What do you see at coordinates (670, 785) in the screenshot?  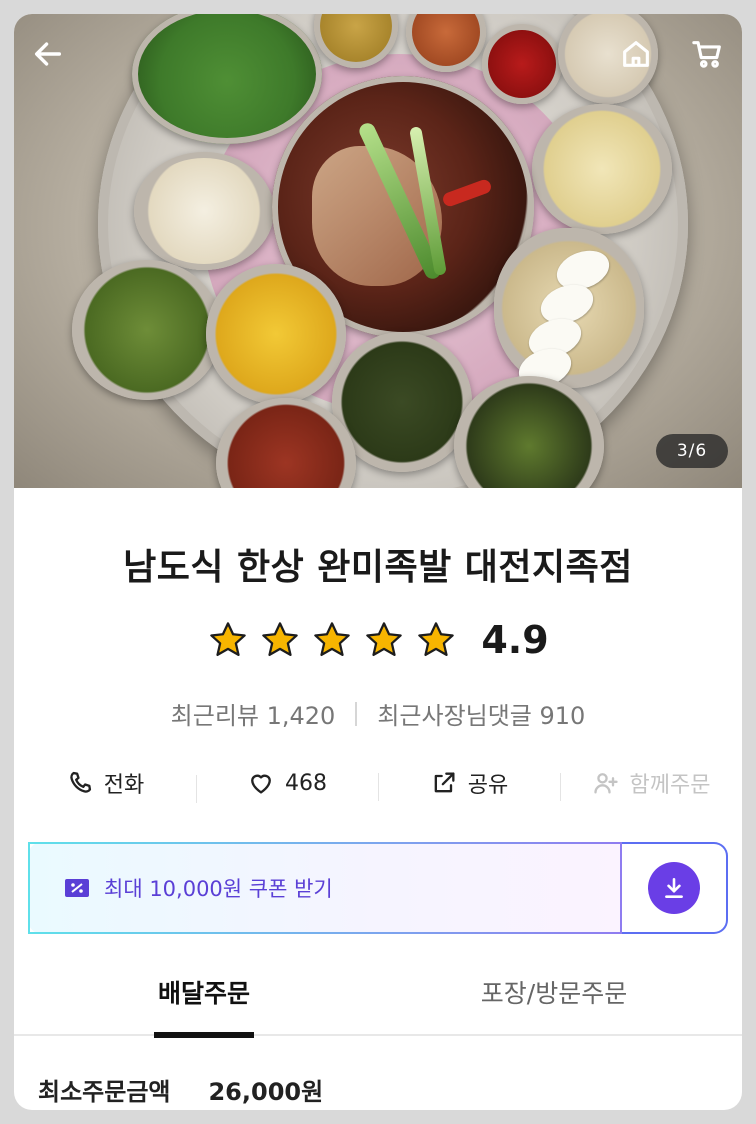 I see `group-order-label: 함께주문` at bounding box center [670, 785].